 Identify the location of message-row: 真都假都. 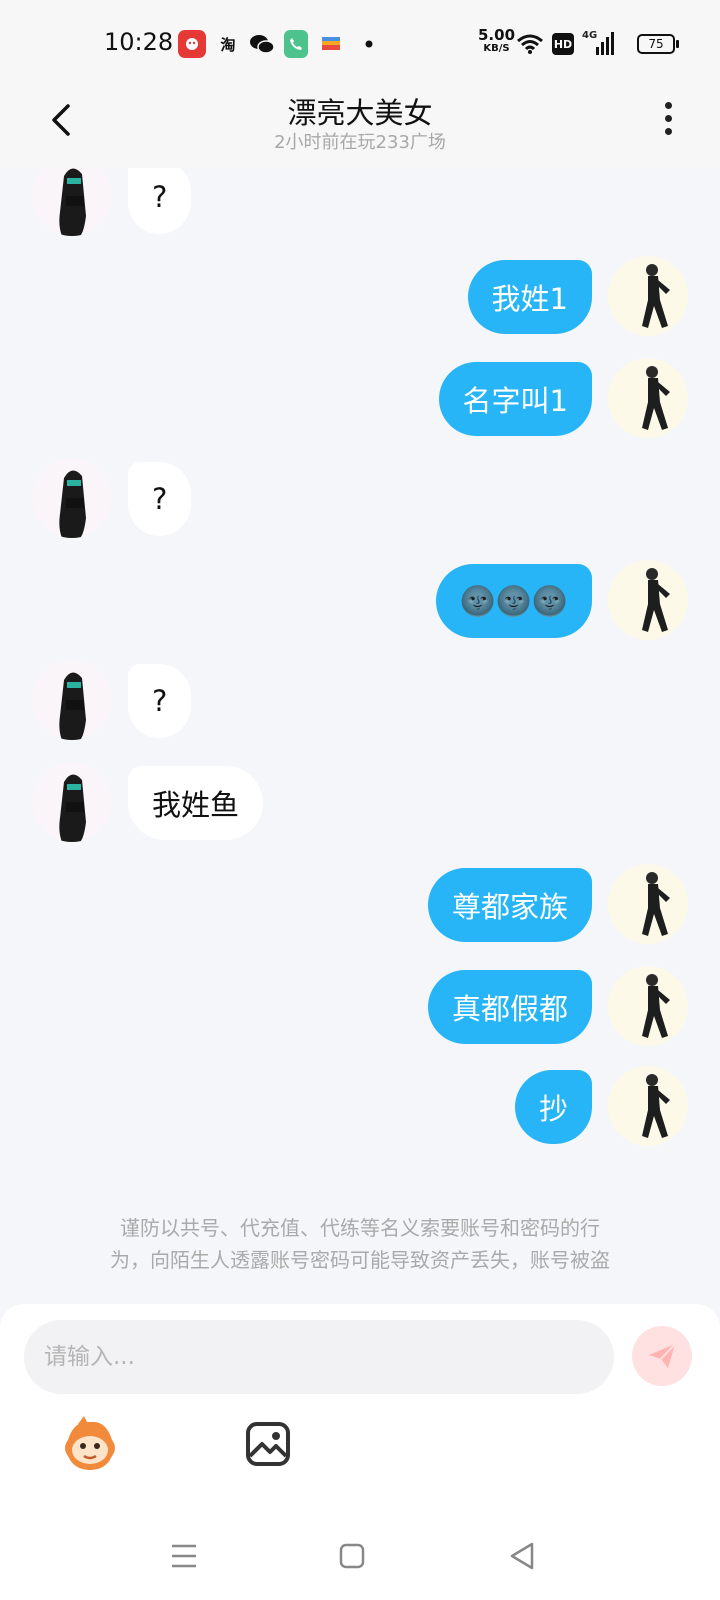
(360, 1006).